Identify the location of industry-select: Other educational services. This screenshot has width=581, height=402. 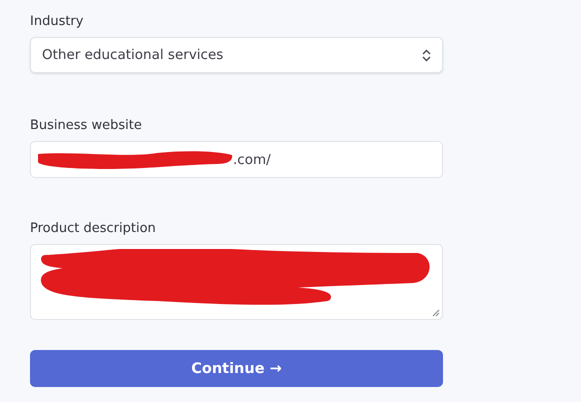
(236, 55).